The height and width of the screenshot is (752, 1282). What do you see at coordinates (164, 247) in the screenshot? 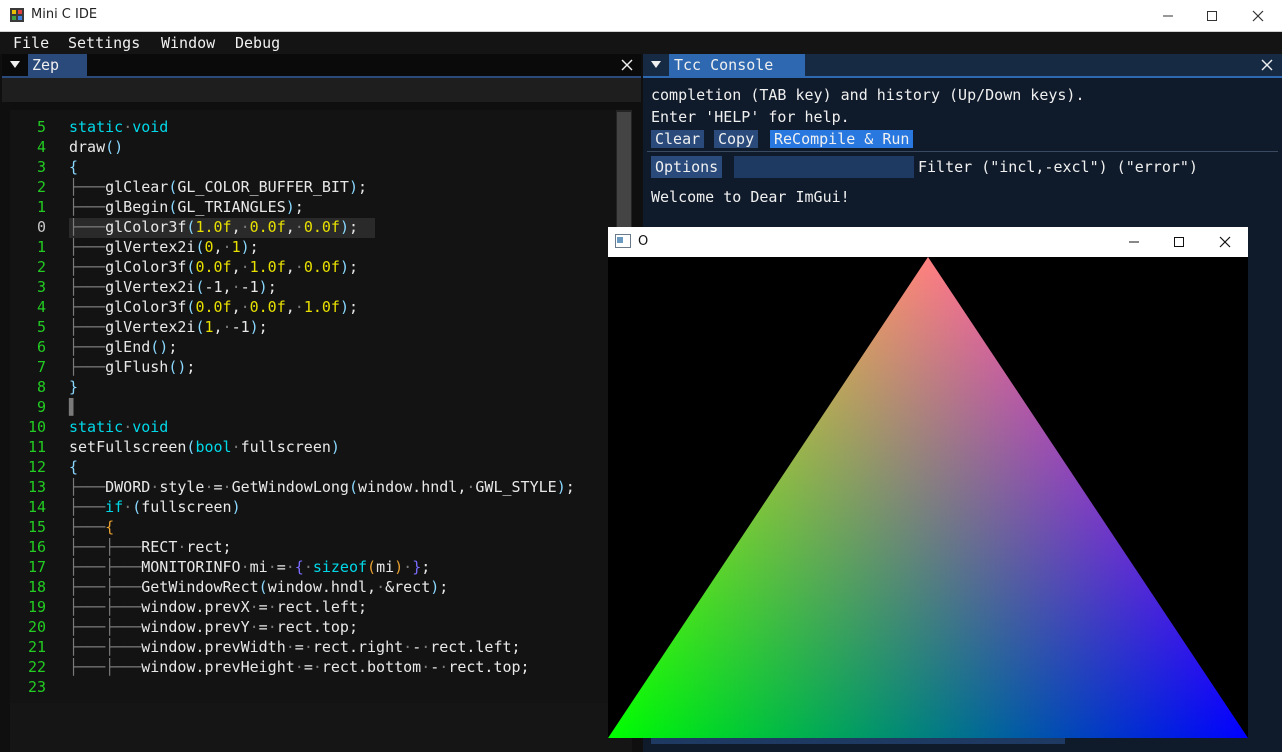
I see `code-text: ├───glVertex2i(0,·1);` at bounding box center [164, 247].